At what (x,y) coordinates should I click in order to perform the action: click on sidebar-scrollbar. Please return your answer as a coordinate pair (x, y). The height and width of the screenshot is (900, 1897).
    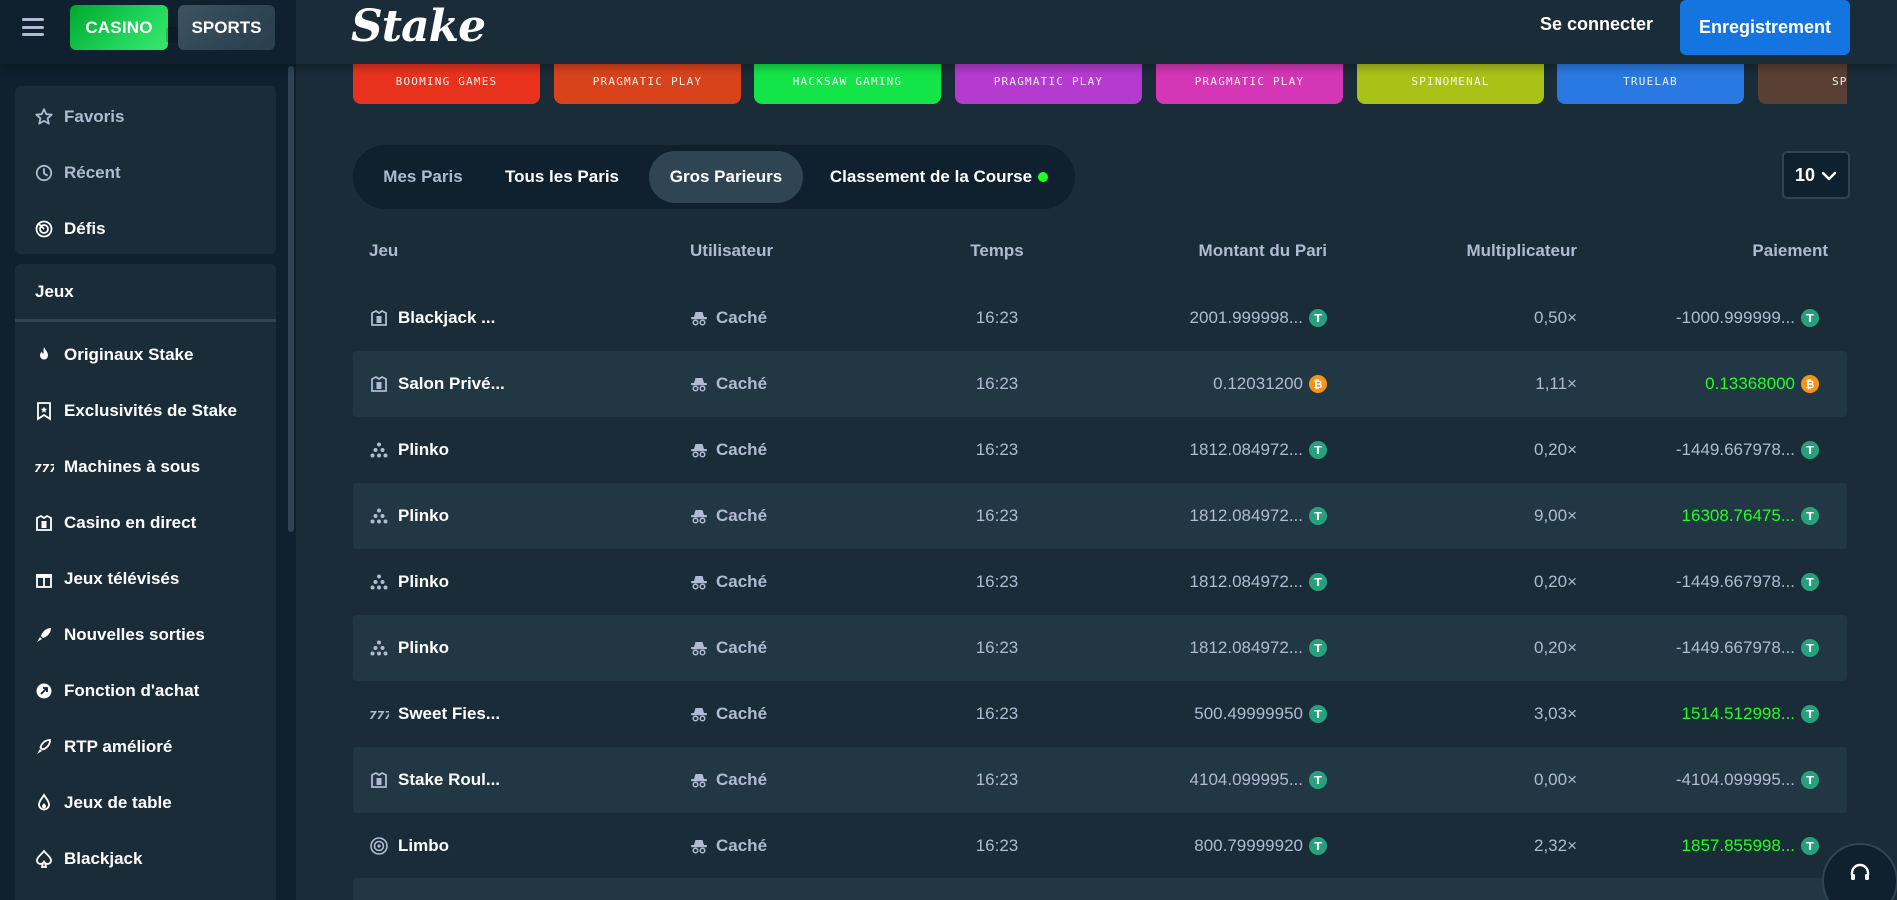
    Looking at the image, I should click on (291, 299).